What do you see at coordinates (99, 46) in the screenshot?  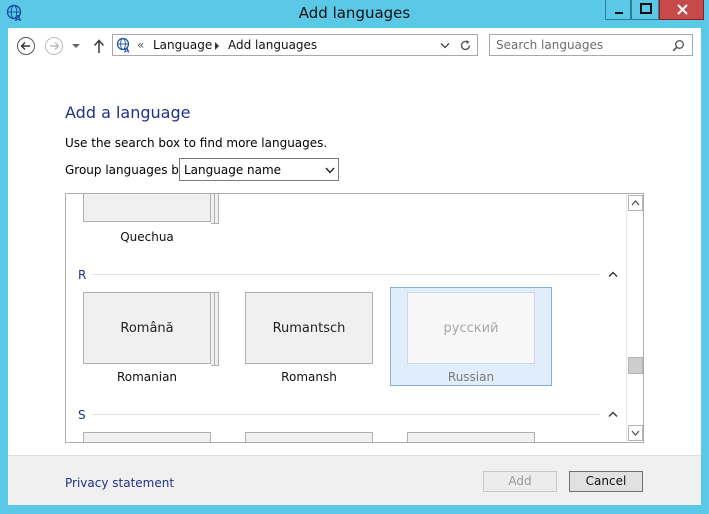 I see `up-arrow-icon` at bounding box center [99, 46].